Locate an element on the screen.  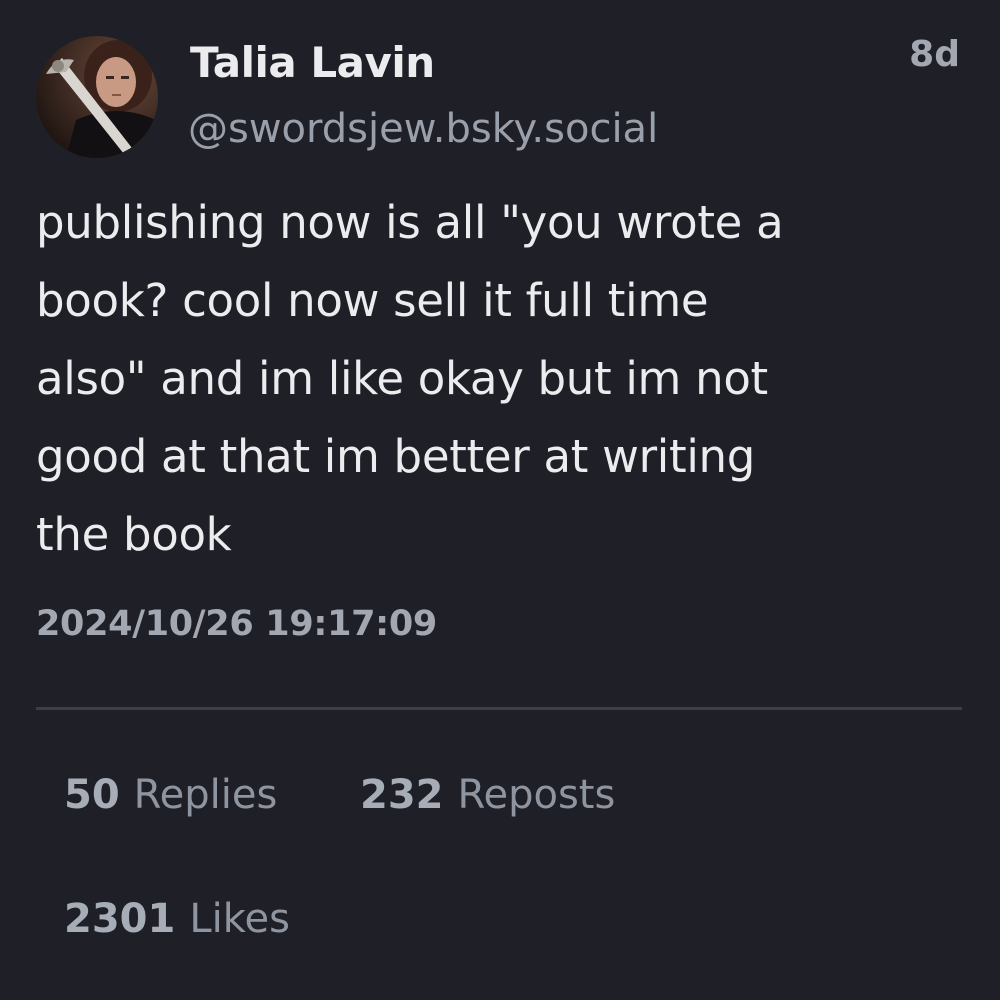
avatar-photo-icon is located at coordinates (97, 97).